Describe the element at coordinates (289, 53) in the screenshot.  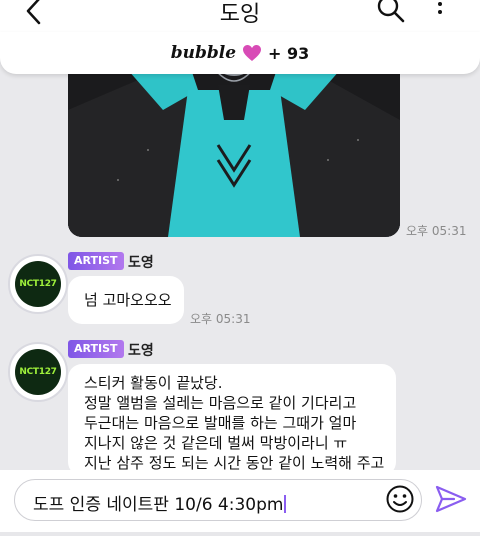
I see `bubble-count: + 93` at that location.